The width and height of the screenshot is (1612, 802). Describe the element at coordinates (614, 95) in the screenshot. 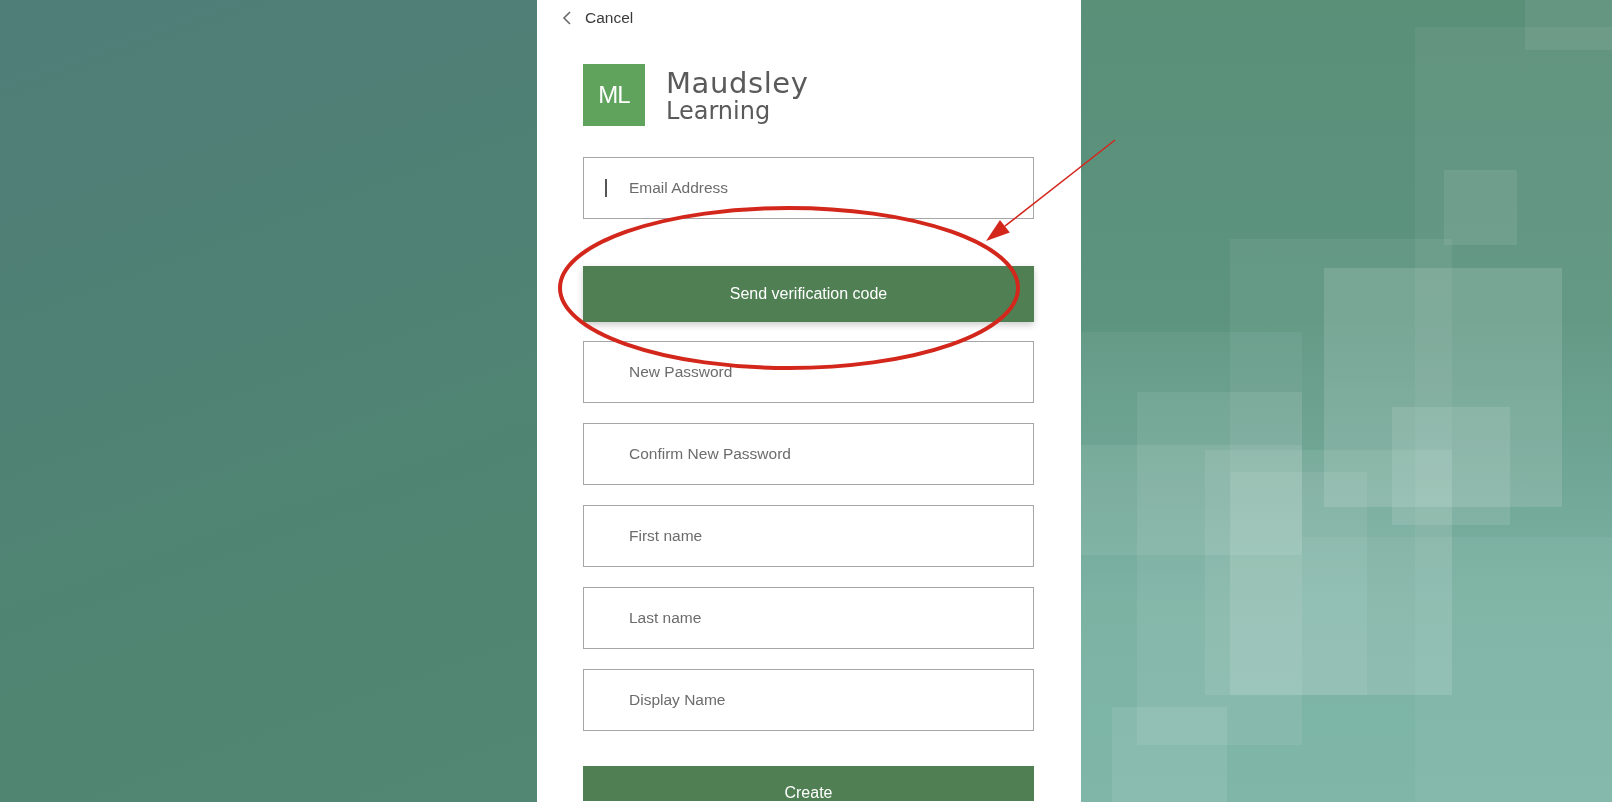

I see `logo-monogram: ML` at that location.